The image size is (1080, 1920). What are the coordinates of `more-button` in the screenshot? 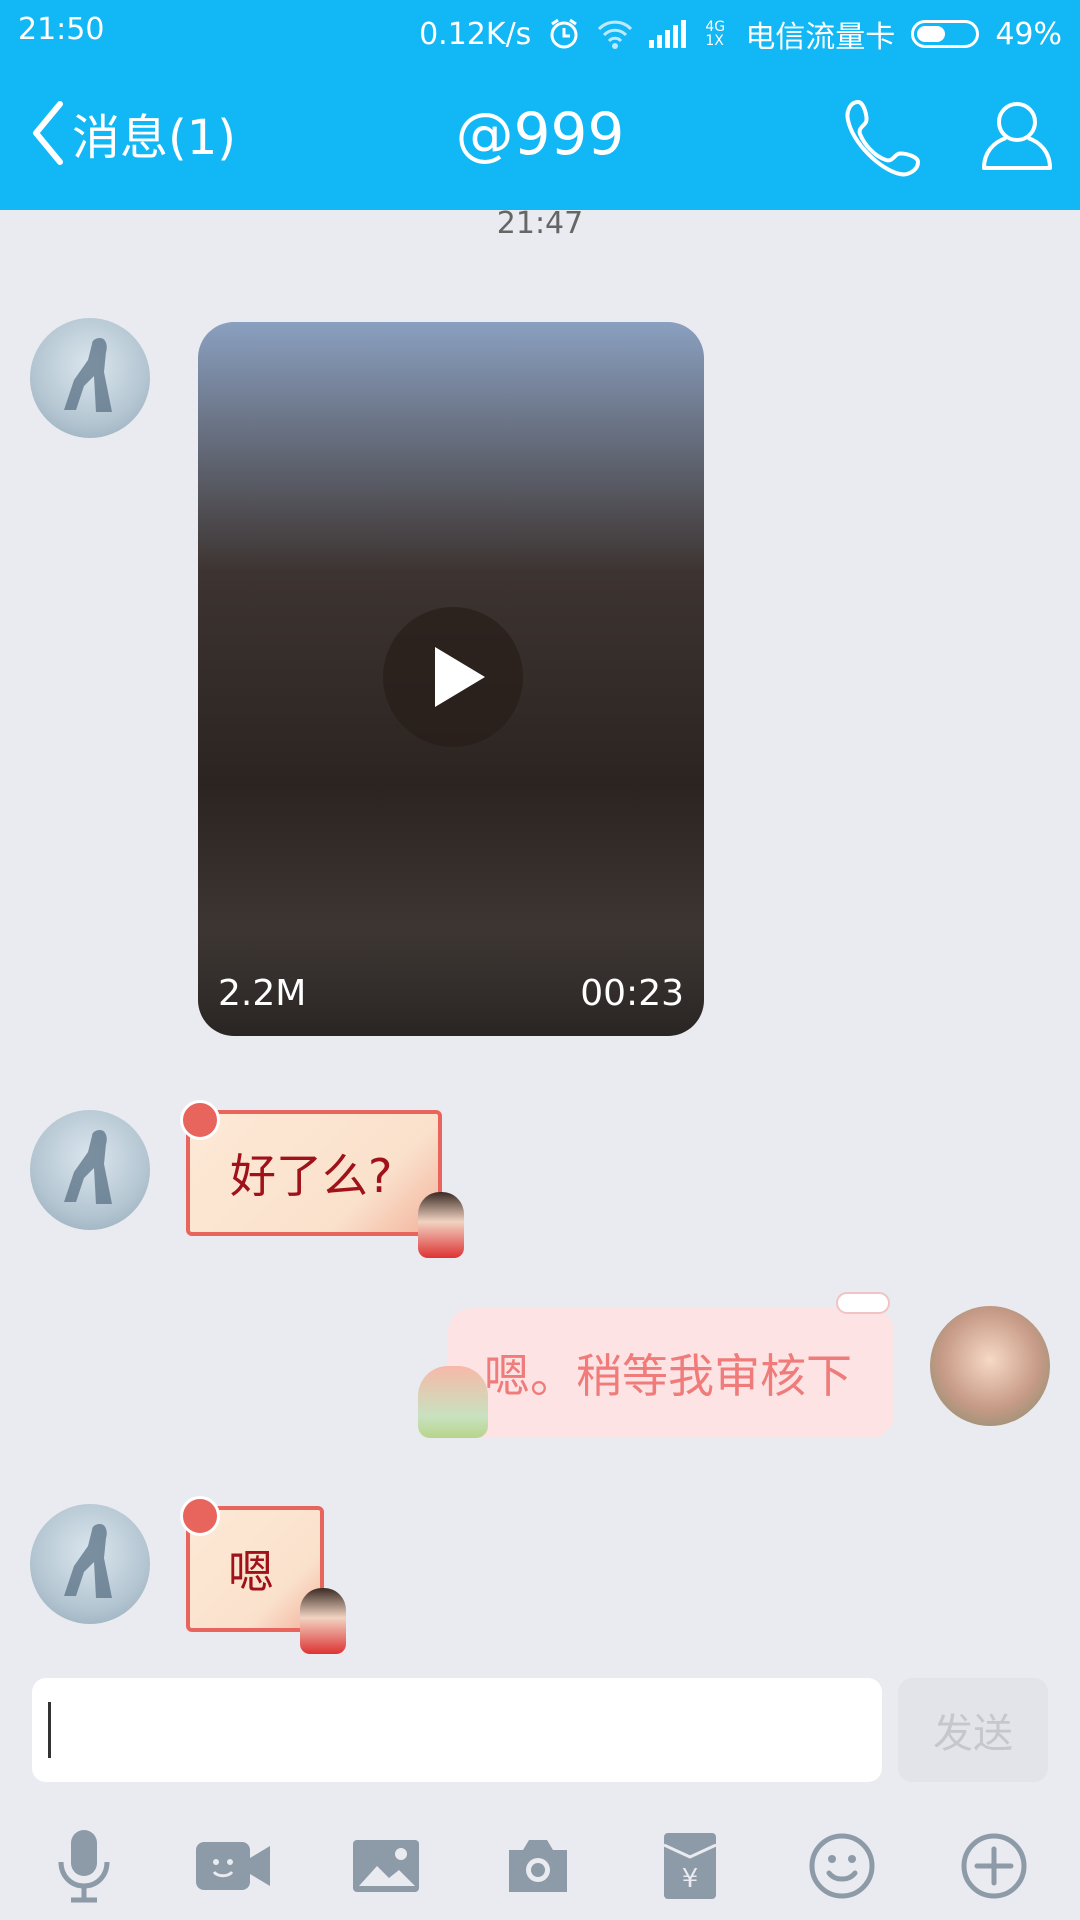 It's located at (994, 1866).